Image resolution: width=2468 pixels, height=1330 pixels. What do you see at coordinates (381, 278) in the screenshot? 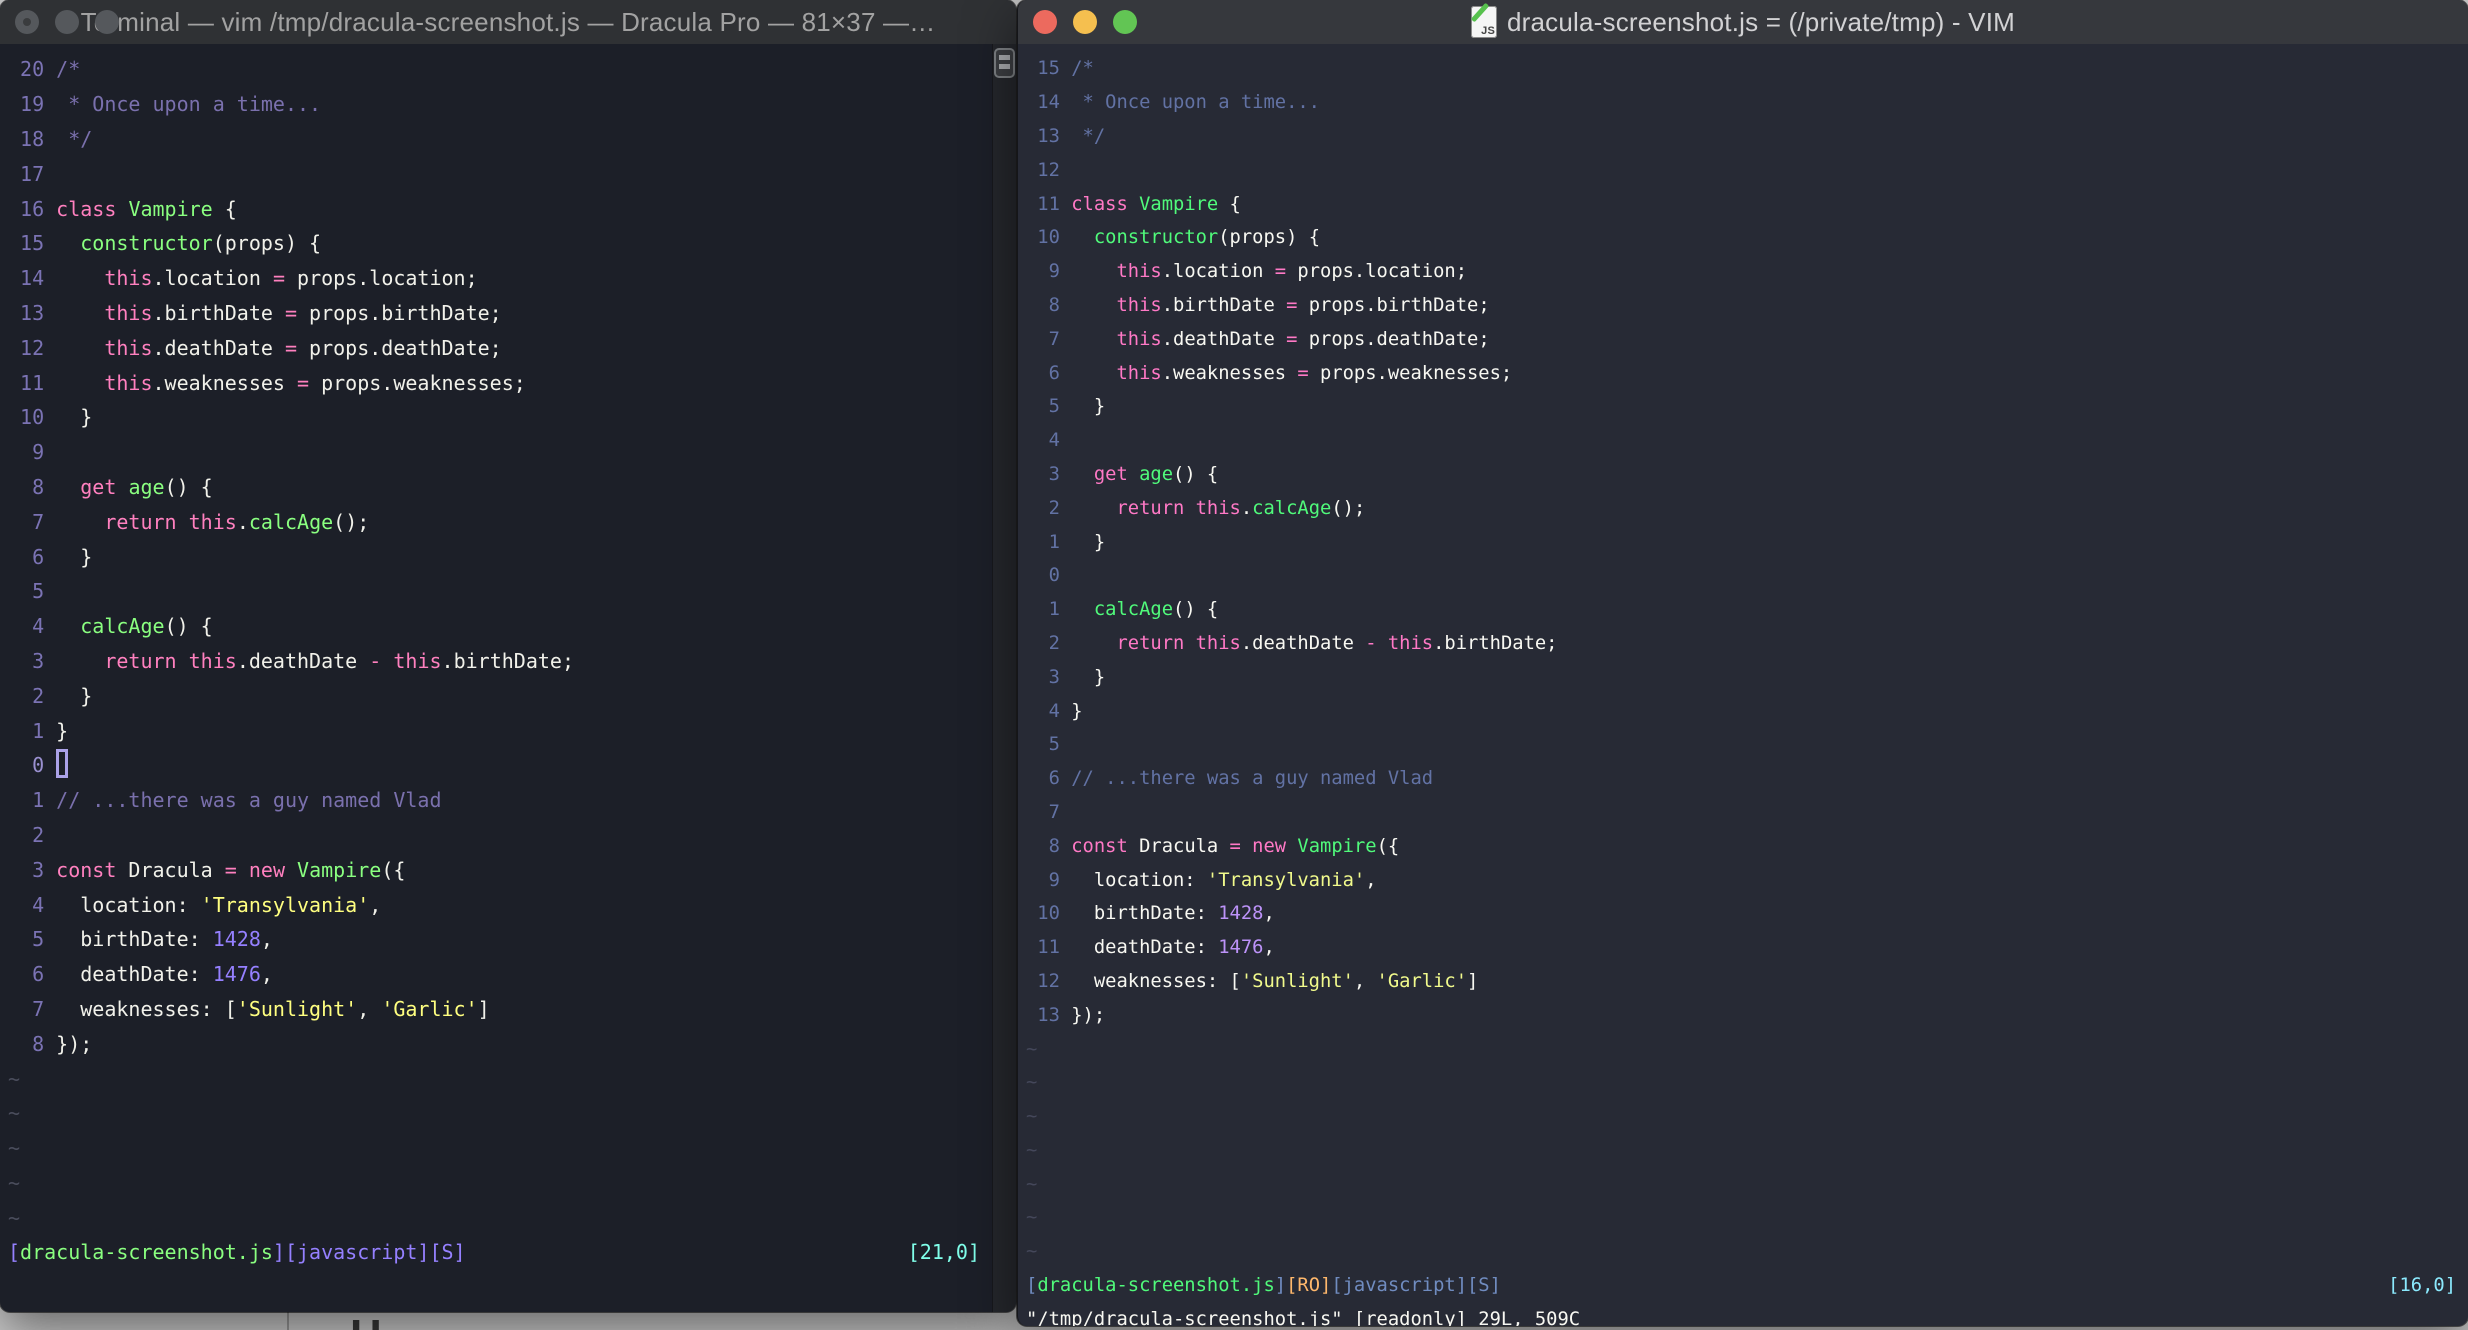
I see `code-segment: props.location;` at bounding box center [381, 278].